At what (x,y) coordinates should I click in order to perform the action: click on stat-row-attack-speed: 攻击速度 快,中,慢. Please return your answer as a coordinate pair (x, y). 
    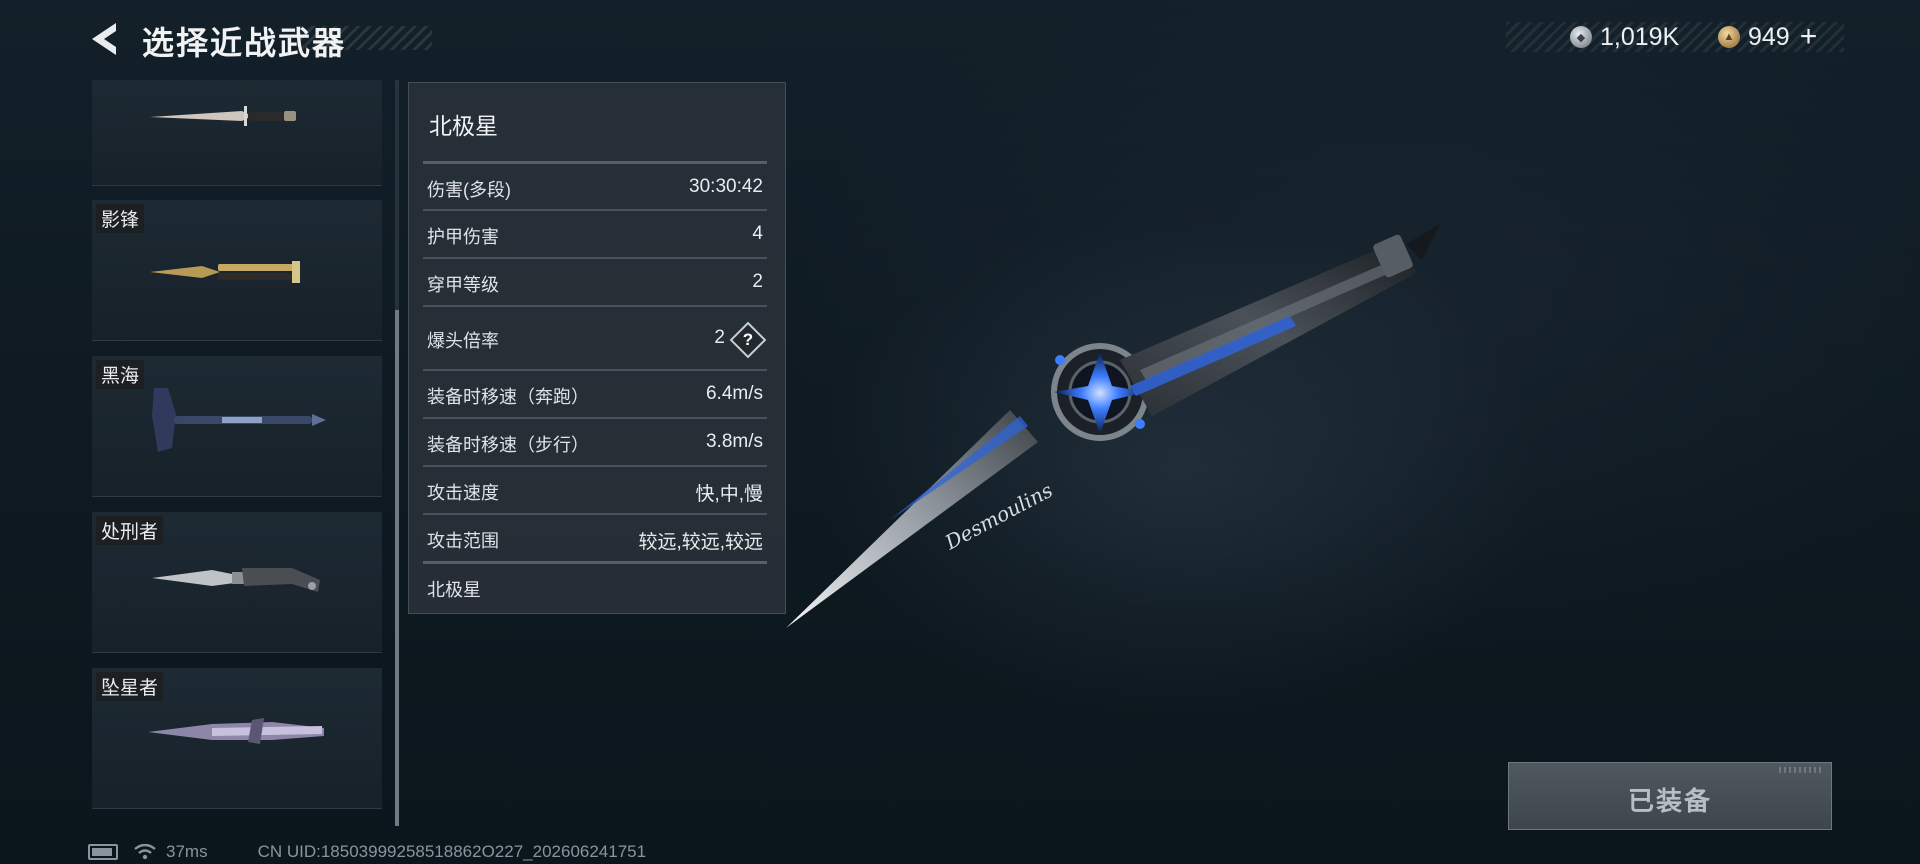
    Looking at the image, I should click on (595, 489).